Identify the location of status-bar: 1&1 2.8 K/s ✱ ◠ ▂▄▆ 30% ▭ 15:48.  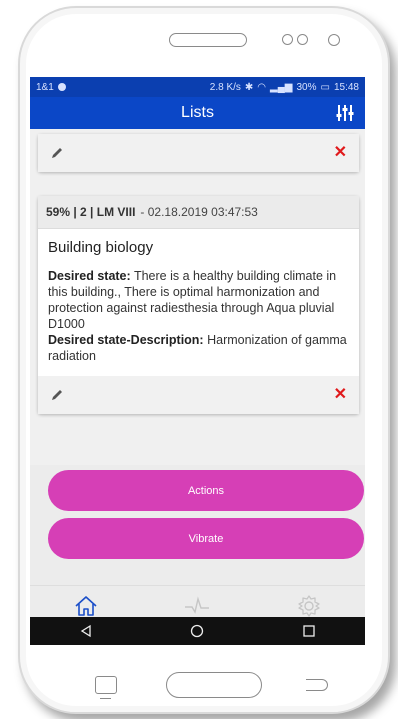
(197, 87).